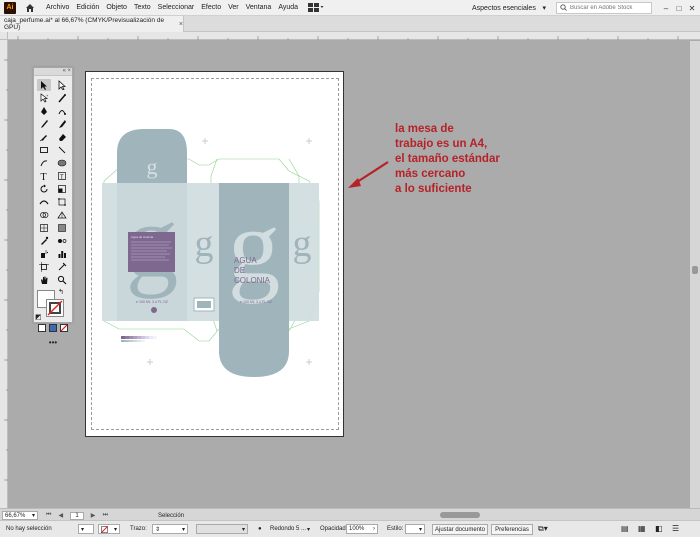 The image size is (700, 537). What do you see at coordinates (44, 215) in the screenshot?
I see `shape-builder-tool-icon` at bounding box center [44, 215].